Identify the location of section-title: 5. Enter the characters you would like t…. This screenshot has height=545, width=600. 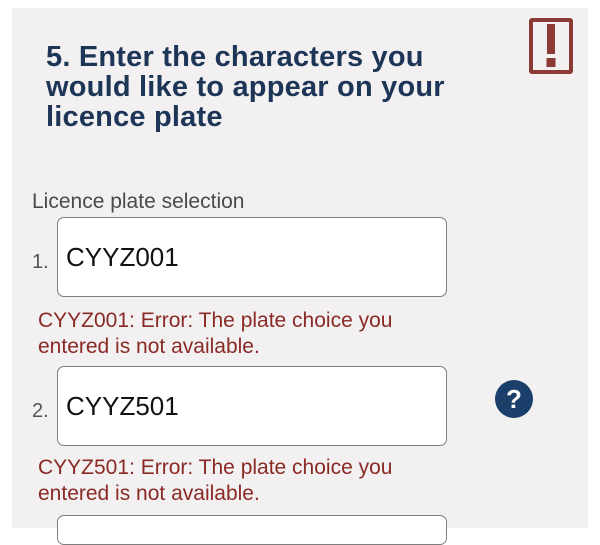
(245, 87).